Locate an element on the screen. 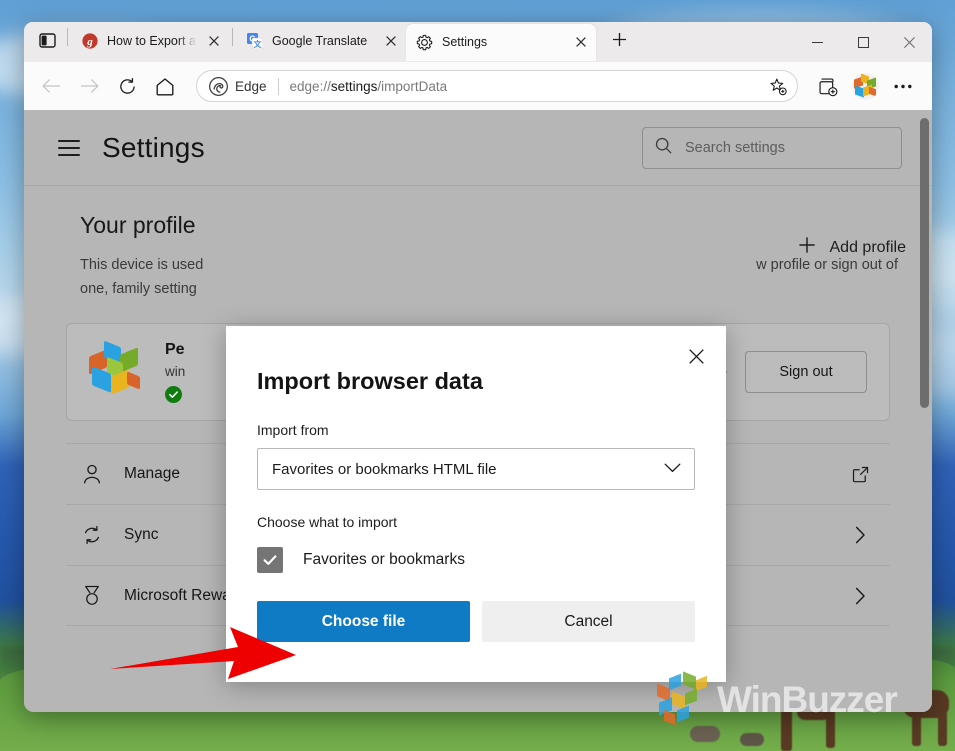 Image resolution: width=955 pixels, height=751 pixels. profile-sync-status is located at coordinates (177, 394).